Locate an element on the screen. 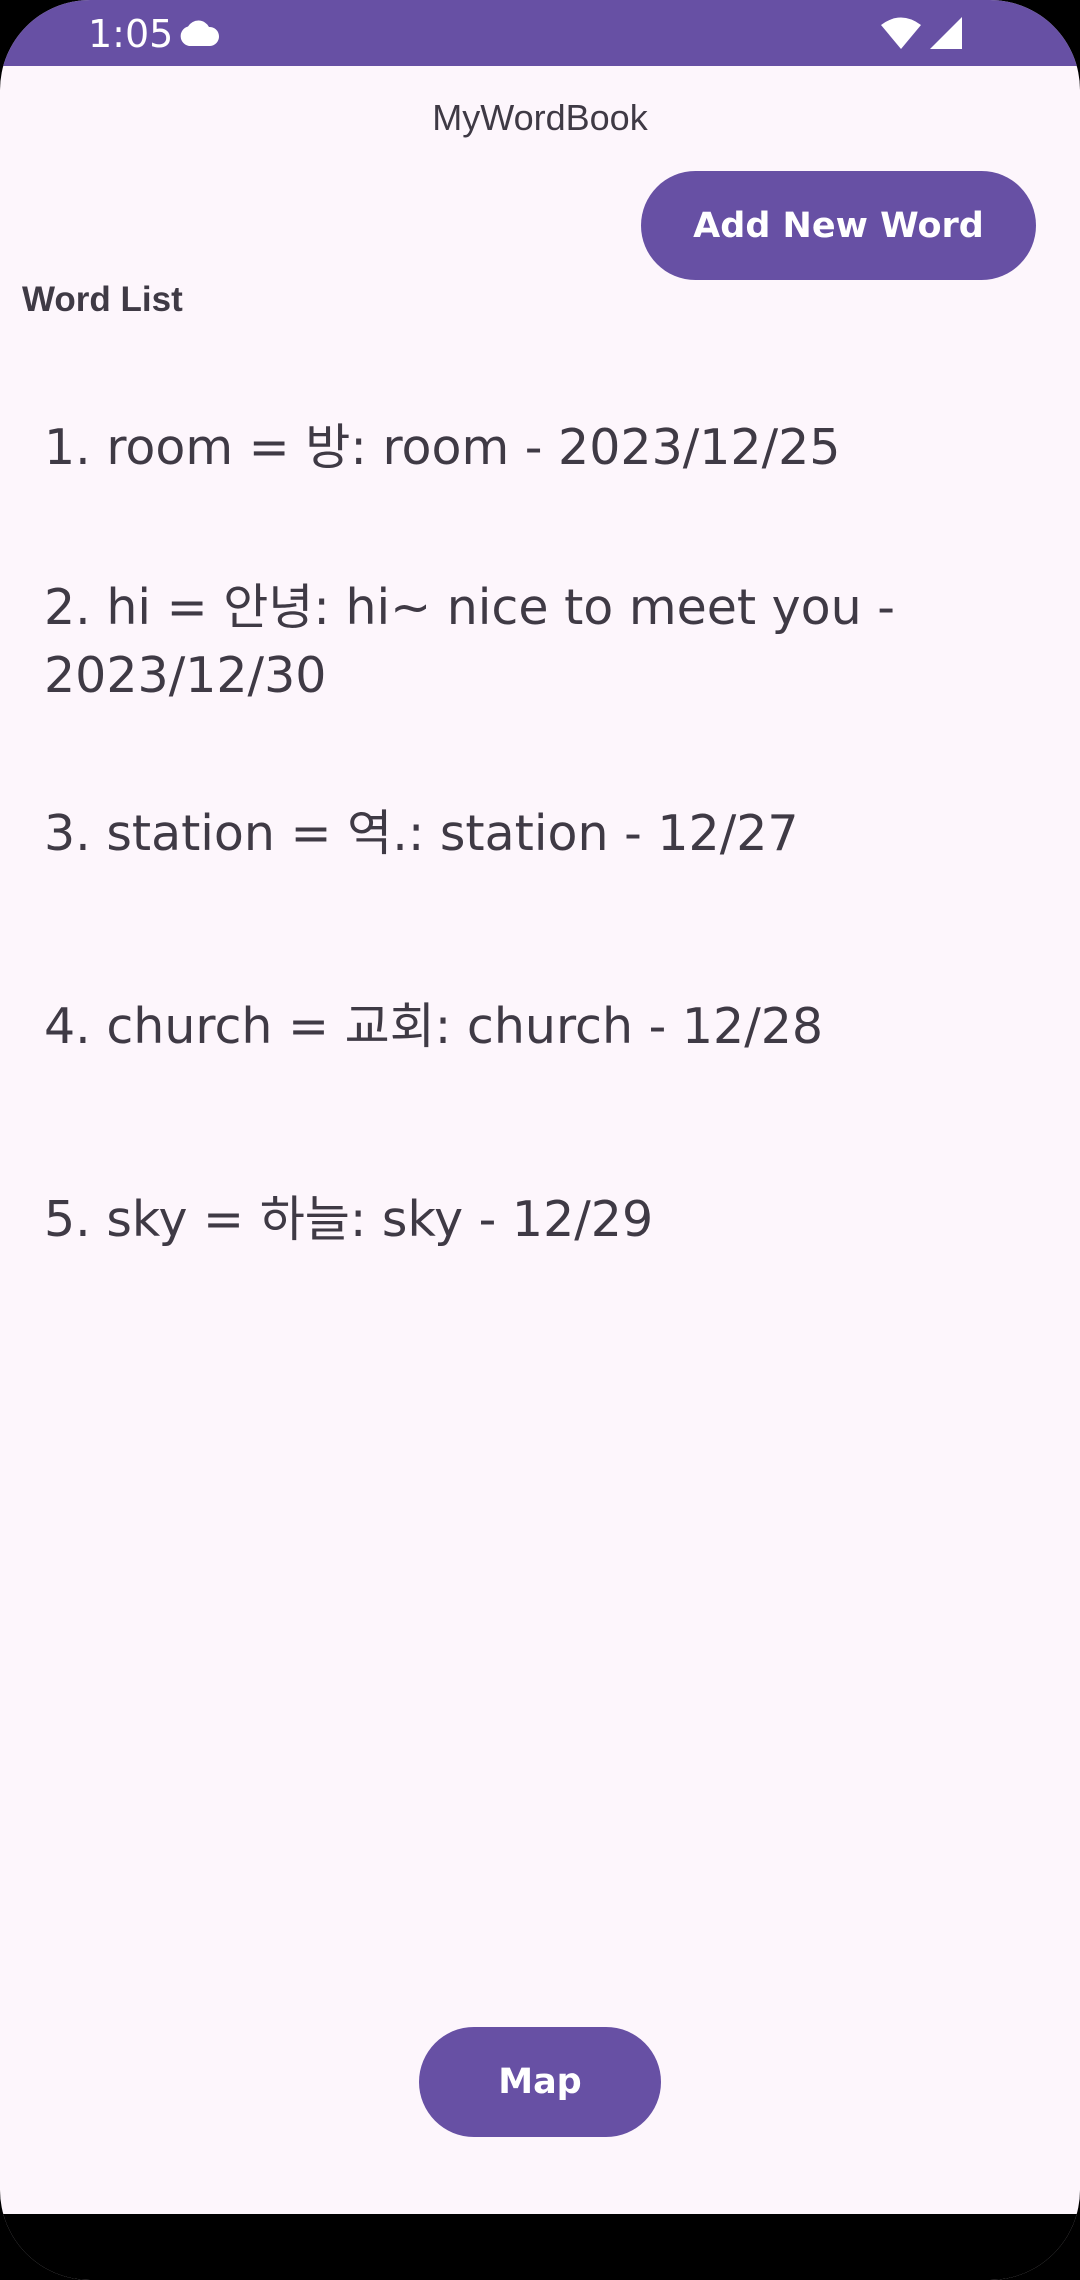 The image size is (1080, 2280). navigation-bar is located at coordinates (540, 2247).